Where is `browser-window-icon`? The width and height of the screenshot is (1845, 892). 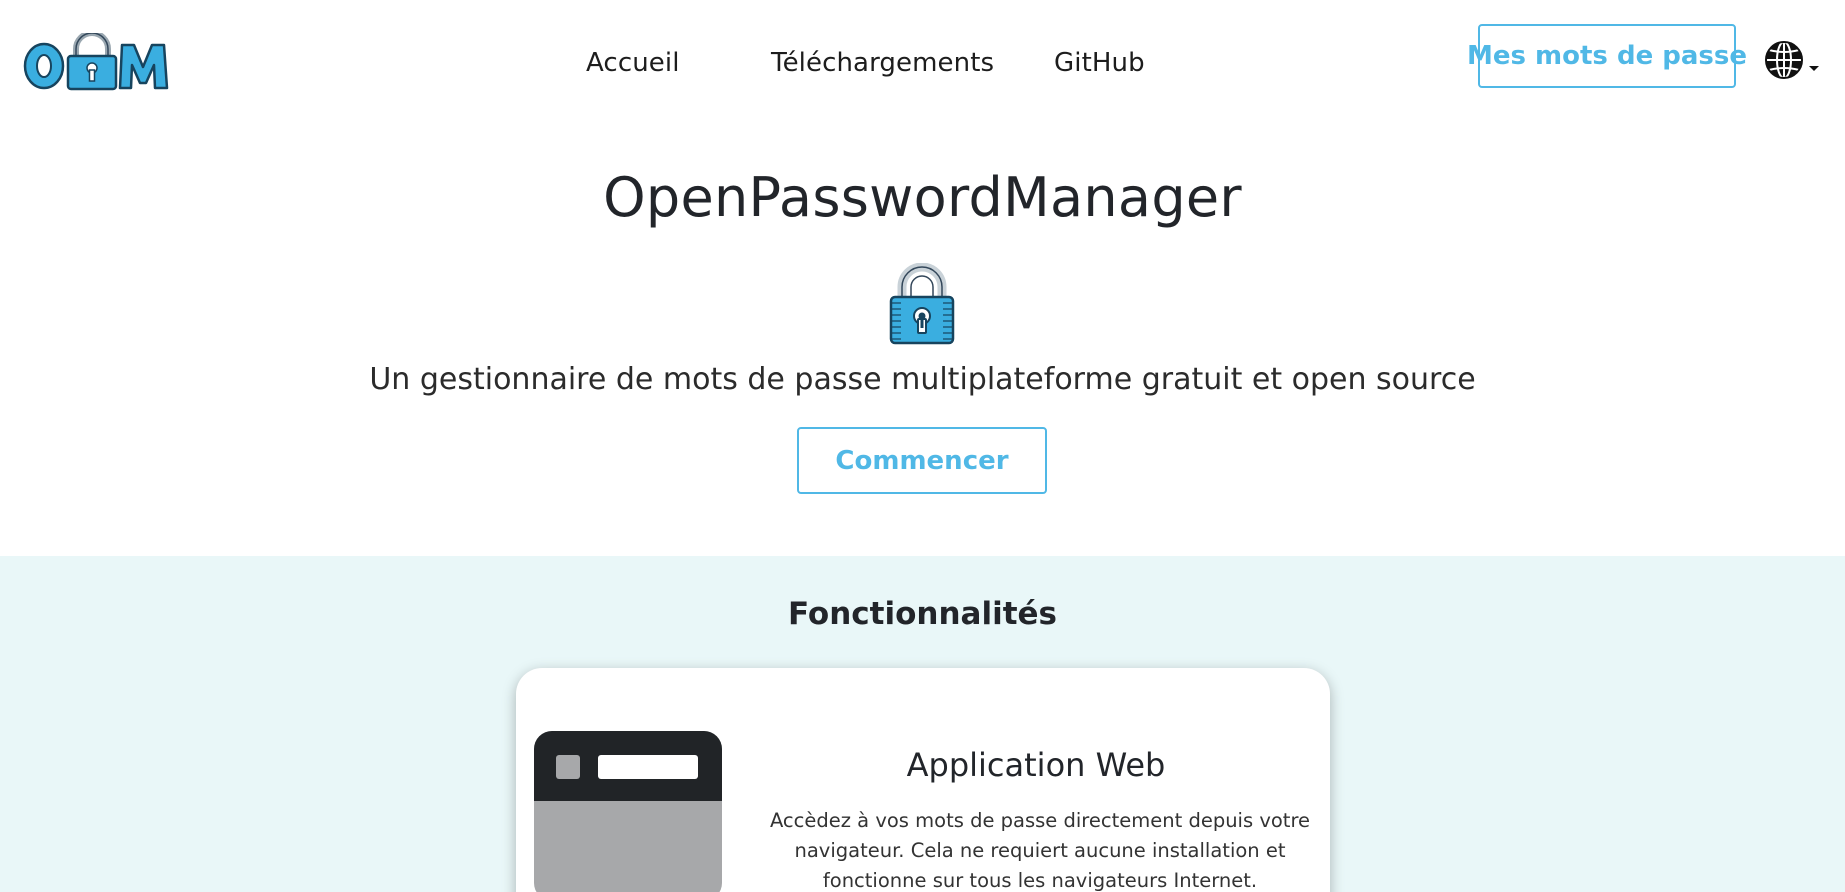
browser-window-icon is located at coordinates (628, 811).